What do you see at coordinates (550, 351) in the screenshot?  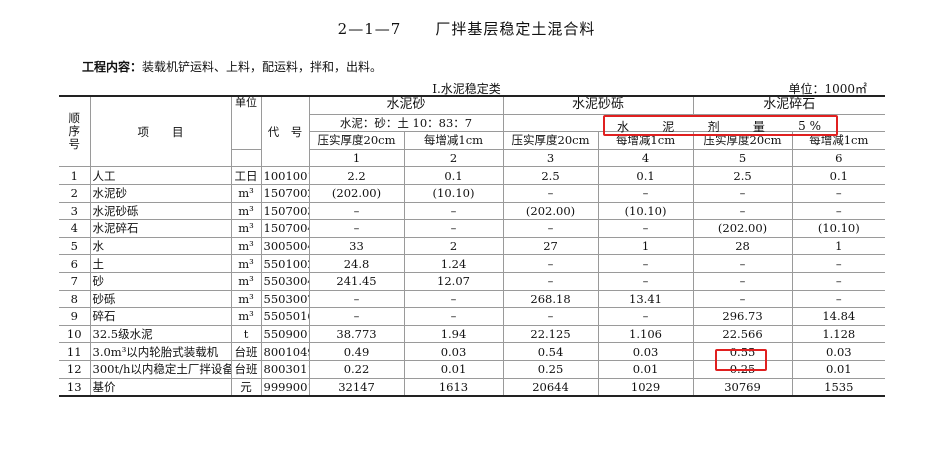 I see `quota-value: 0.54` at bounding box center [550, 351].